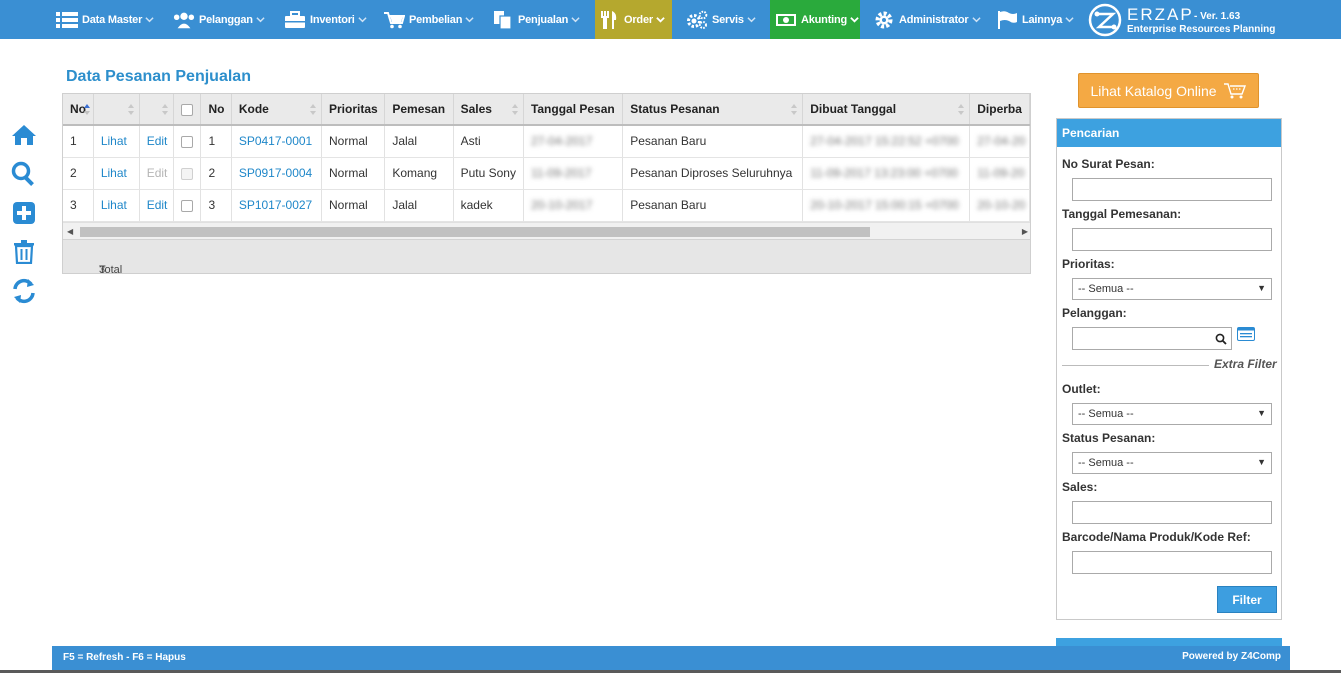 This screenshot has height=673, width=1341. Describe the element at coordinates (886, 110) in the screenshot. I see `col-header-dibuat-tanggal: Dibuat Tanggal` at that location.